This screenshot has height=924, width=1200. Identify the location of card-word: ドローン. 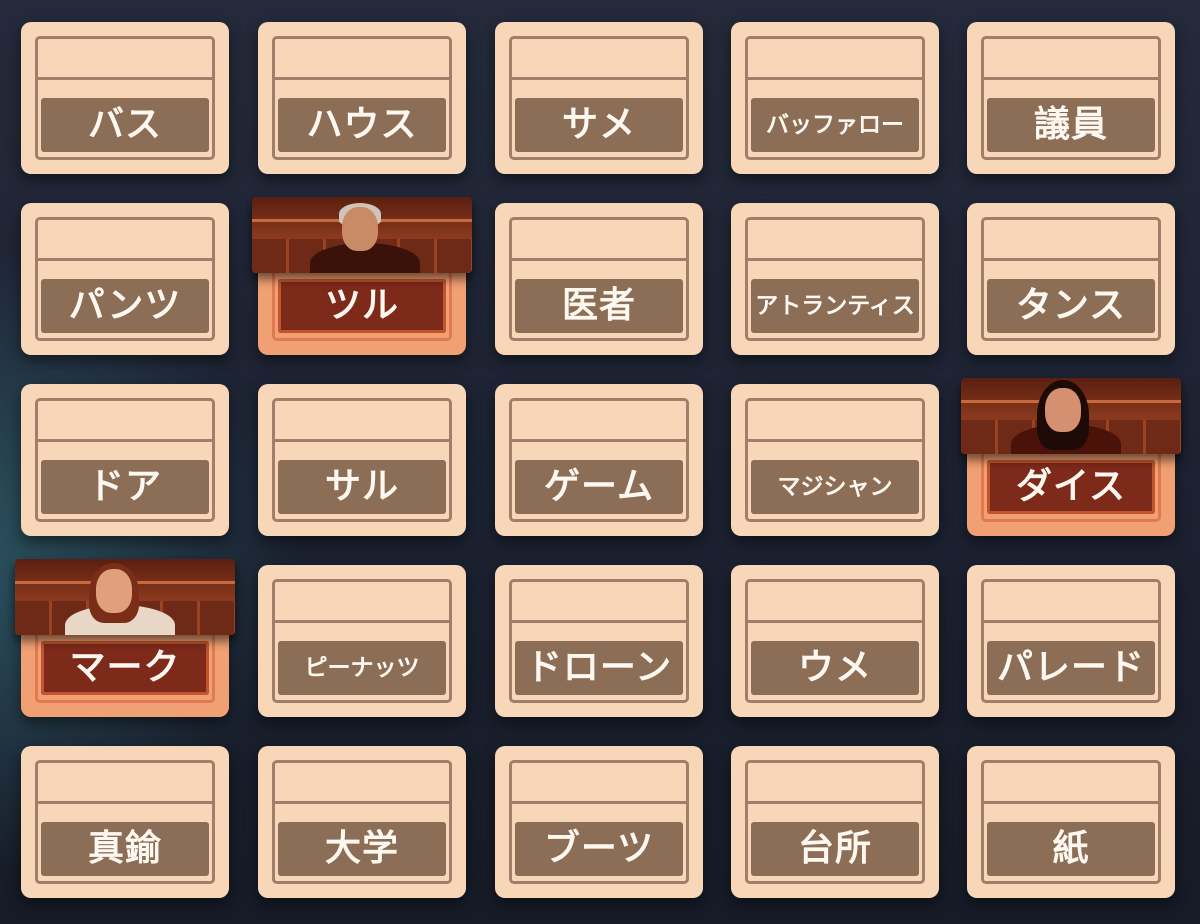
(599, 667).